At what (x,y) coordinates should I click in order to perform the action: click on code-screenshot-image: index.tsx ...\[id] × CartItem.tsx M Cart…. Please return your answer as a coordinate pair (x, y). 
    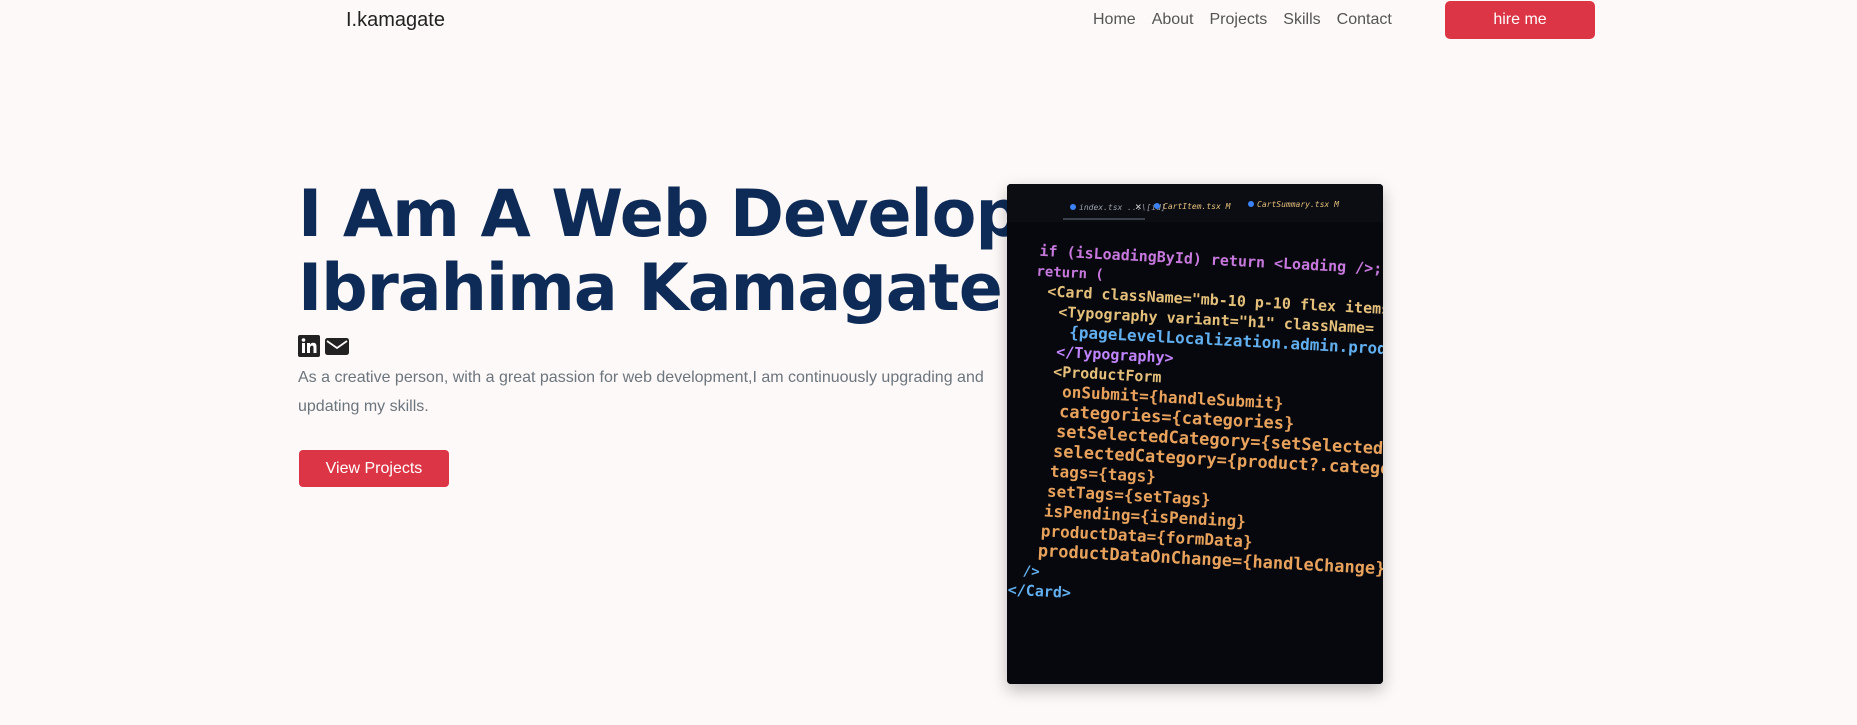
    Looking at the image, I should click on (1195, 434).